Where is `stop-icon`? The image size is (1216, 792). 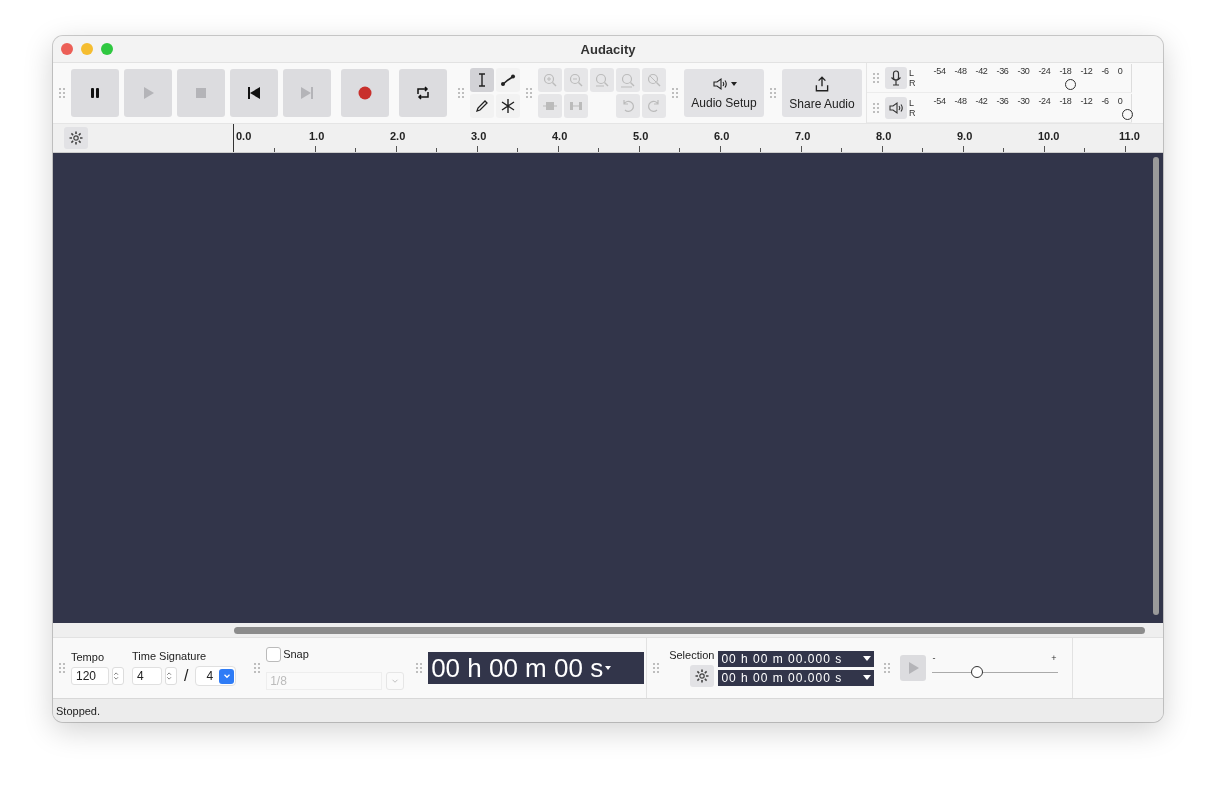
stop-icon is located at coordinates (201, 93).